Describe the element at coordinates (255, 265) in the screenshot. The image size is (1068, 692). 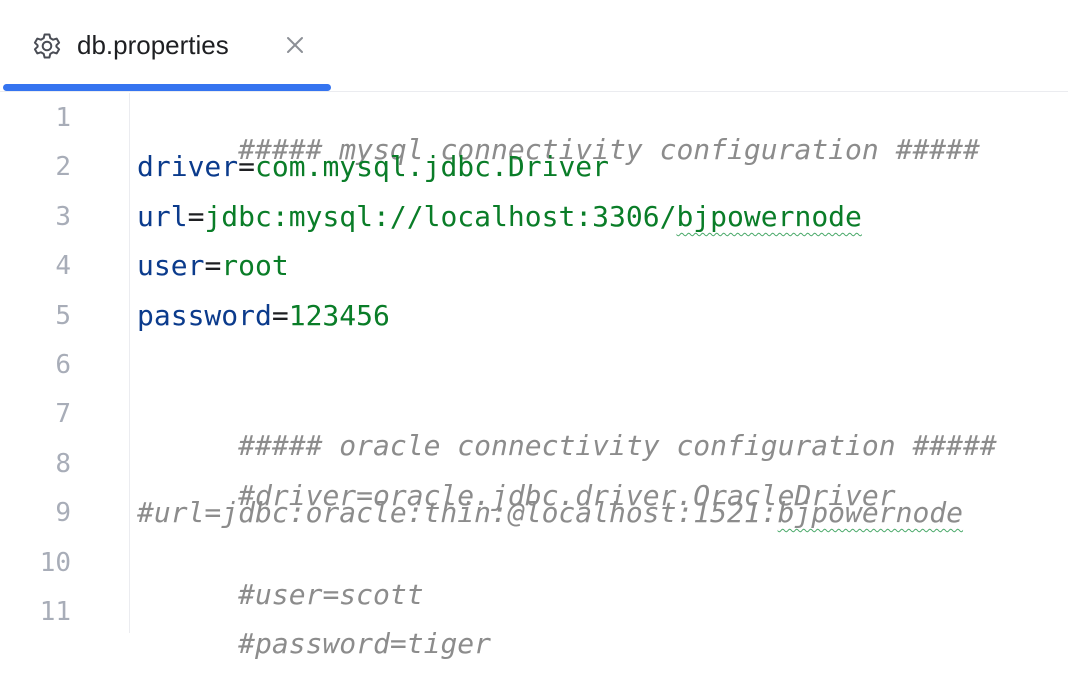
I see `property-value: root` at that location.